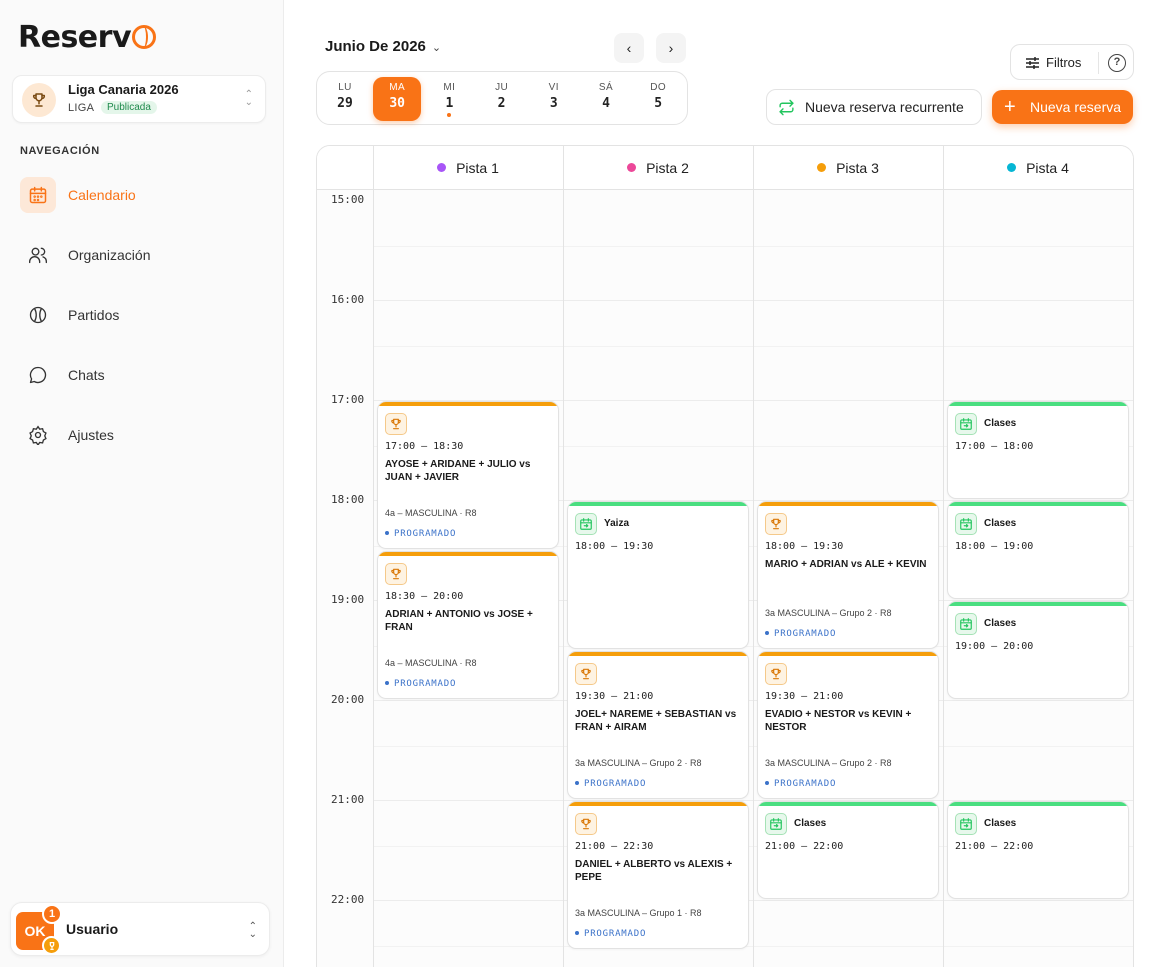 This screenshot has height=967, width=1164. I want to click on court-header-2: Pista 2, so click(658, 168).